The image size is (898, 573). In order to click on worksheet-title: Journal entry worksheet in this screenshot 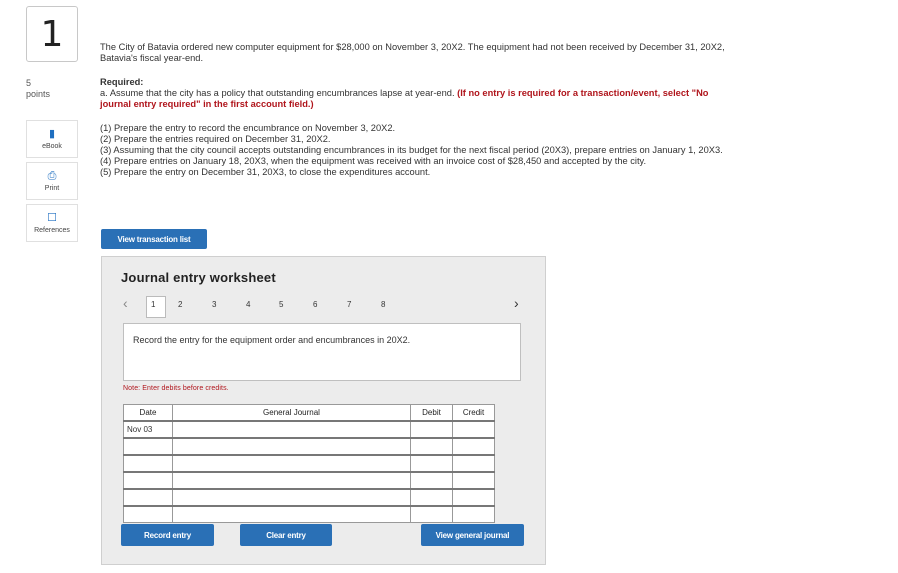, I will do `click(198, 277)`.